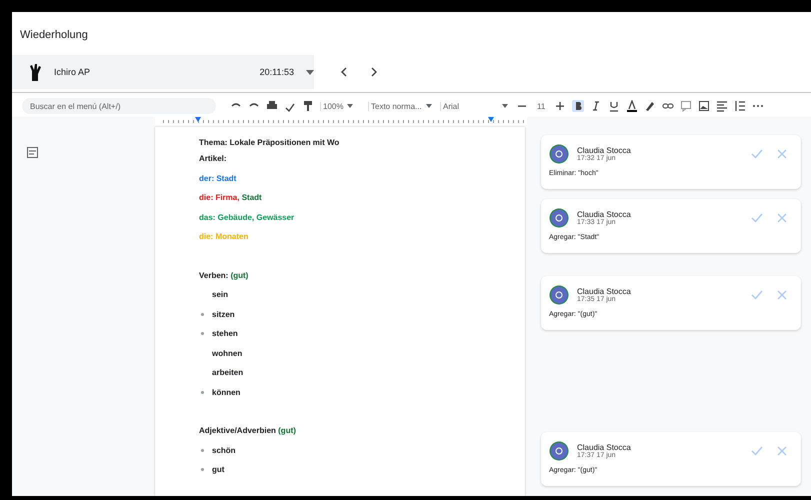  Describe the element at coordinates (224, 450) in the screenshot. I see `document-text: schön` at that location.